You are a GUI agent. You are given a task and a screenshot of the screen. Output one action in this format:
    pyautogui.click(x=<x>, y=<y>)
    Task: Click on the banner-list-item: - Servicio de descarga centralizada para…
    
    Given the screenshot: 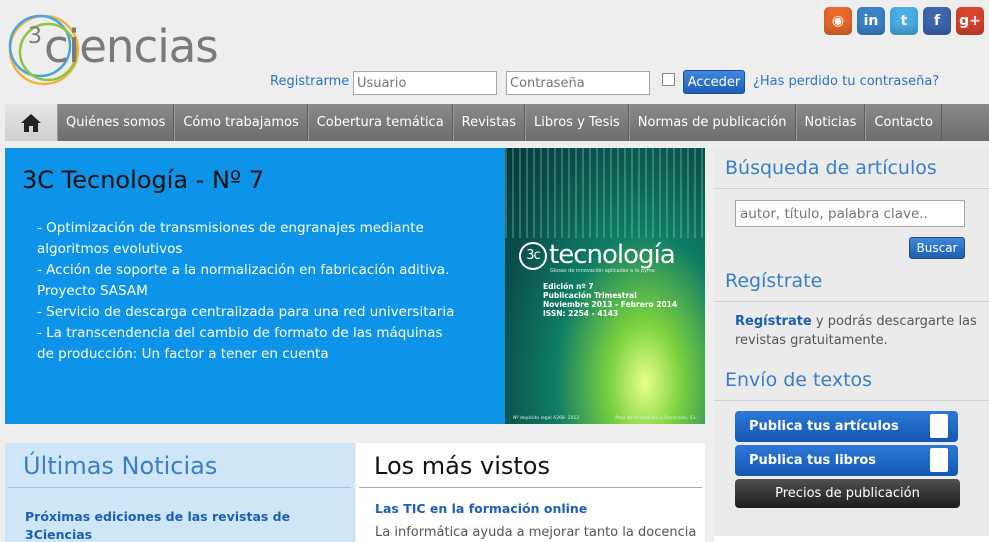 What is the action you would take?
    pyautogui.click(x=247, y=312)
    